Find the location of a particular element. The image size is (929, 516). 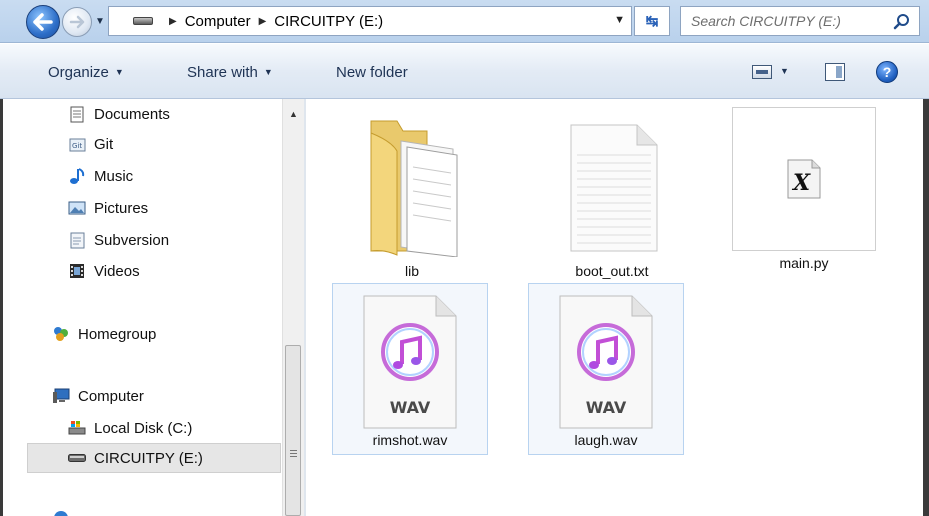

breadcrumb-computer: Computer is located at coordinates (218, 21).